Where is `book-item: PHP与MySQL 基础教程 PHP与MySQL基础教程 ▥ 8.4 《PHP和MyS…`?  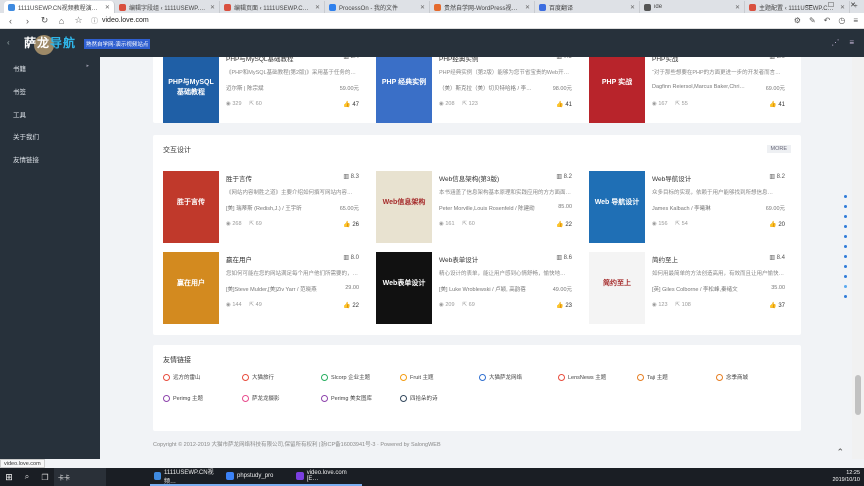 book-item: PHP与MySQL 基础教程 PHP与MySQL基础教程 ▥ 8.4 《PHP和MyS… is located at coordinates (263, 90).